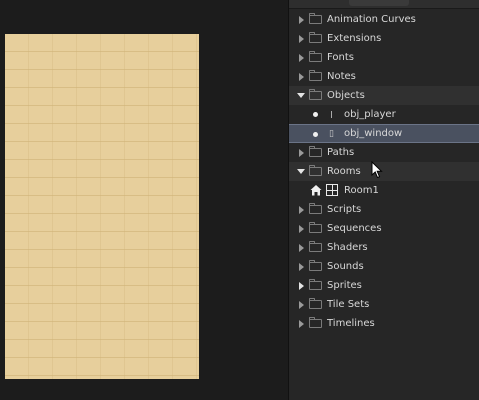 The height and width of the screenshot is (400, 479). I want to click on folder-label: Animation Curves, so click(371, 19).